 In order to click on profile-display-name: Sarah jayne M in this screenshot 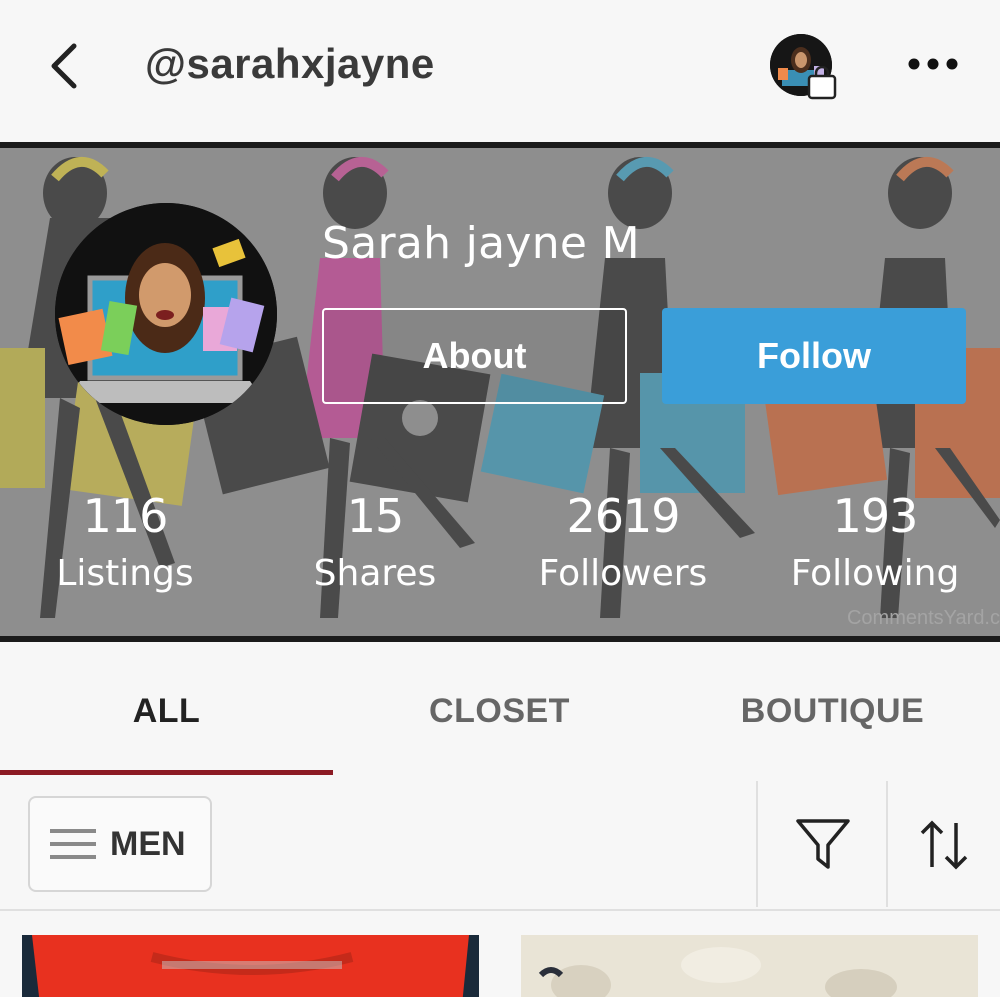, I will do `click(481, 243)`.